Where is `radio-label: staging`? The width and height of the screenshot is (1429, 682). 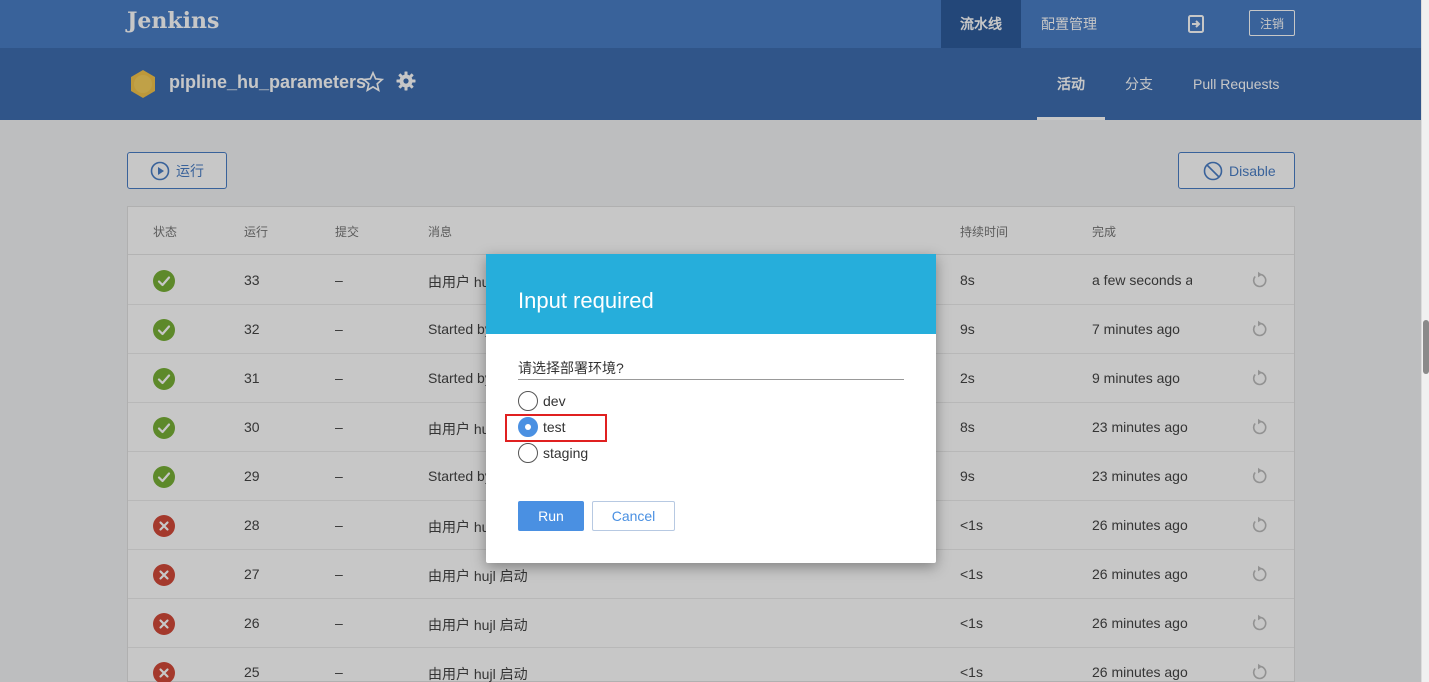
radio-label: staging is located at coordinates (566, 453).